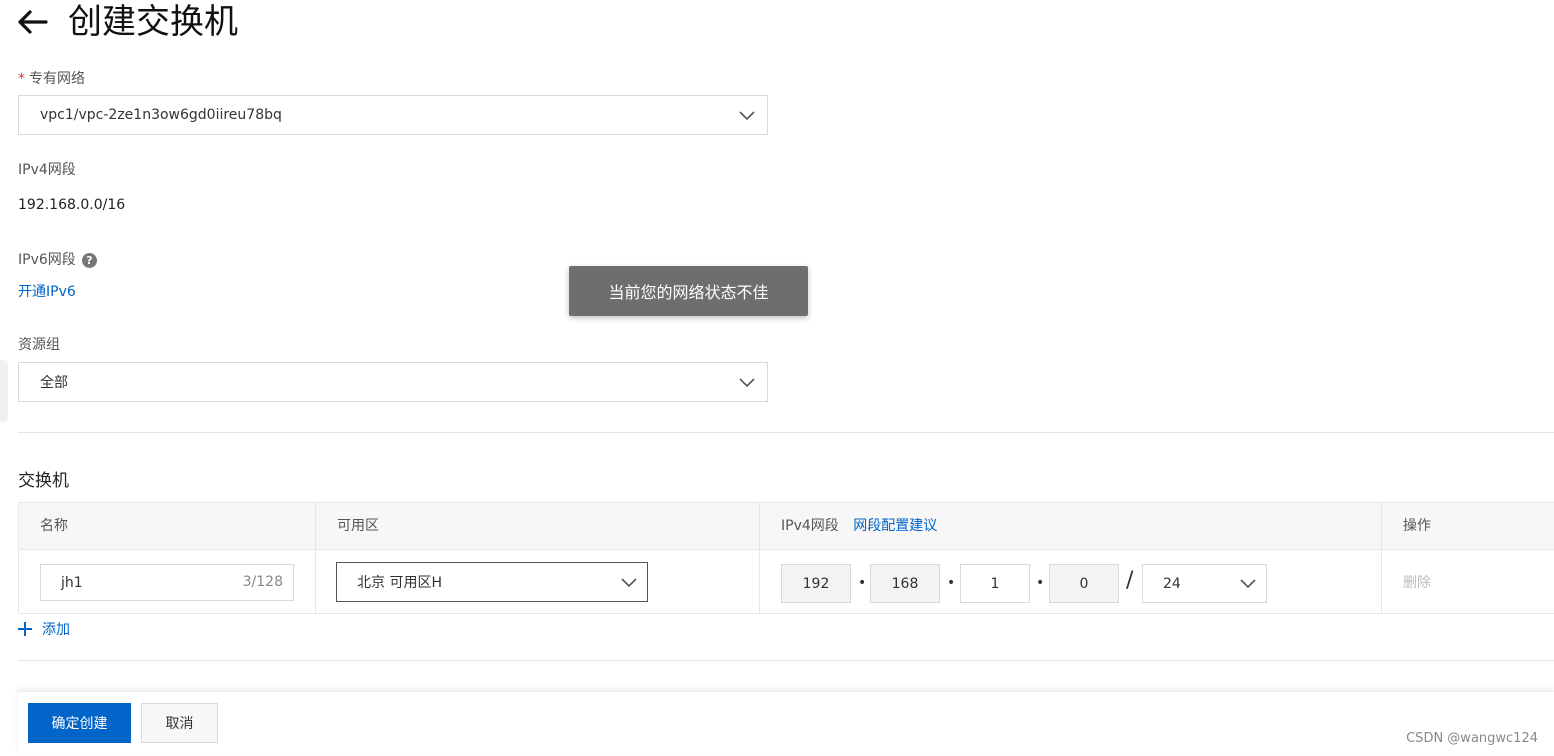  Describe the element at coordinates (1071, 526) in the screenshot. I see `column-ipv4: IPv4网段 网段配置建议` at that location.